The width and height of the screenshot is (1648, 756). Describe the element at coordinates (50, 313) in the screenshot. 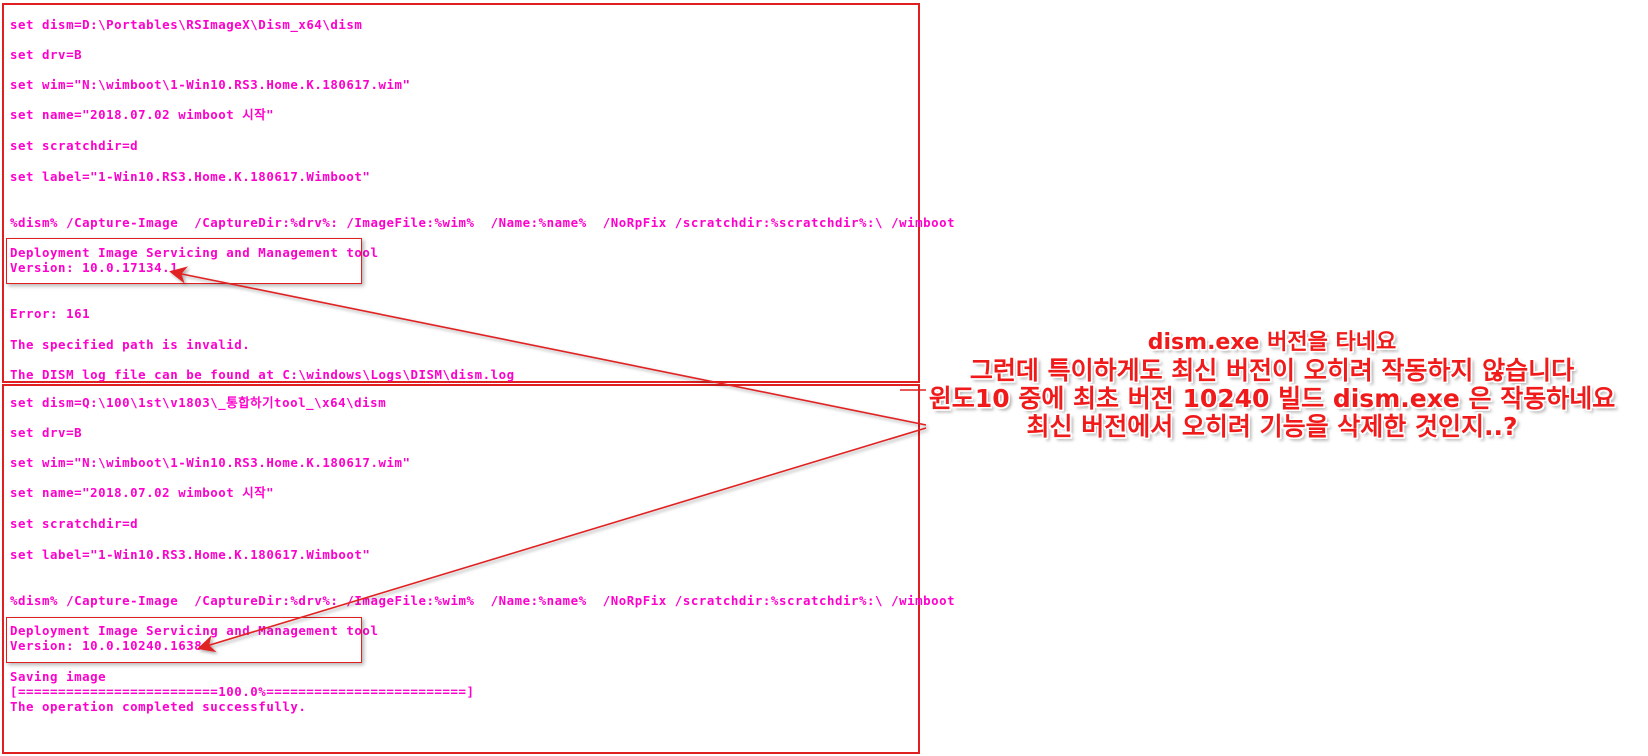

I see `console-error-line: Error: 161` at that location.